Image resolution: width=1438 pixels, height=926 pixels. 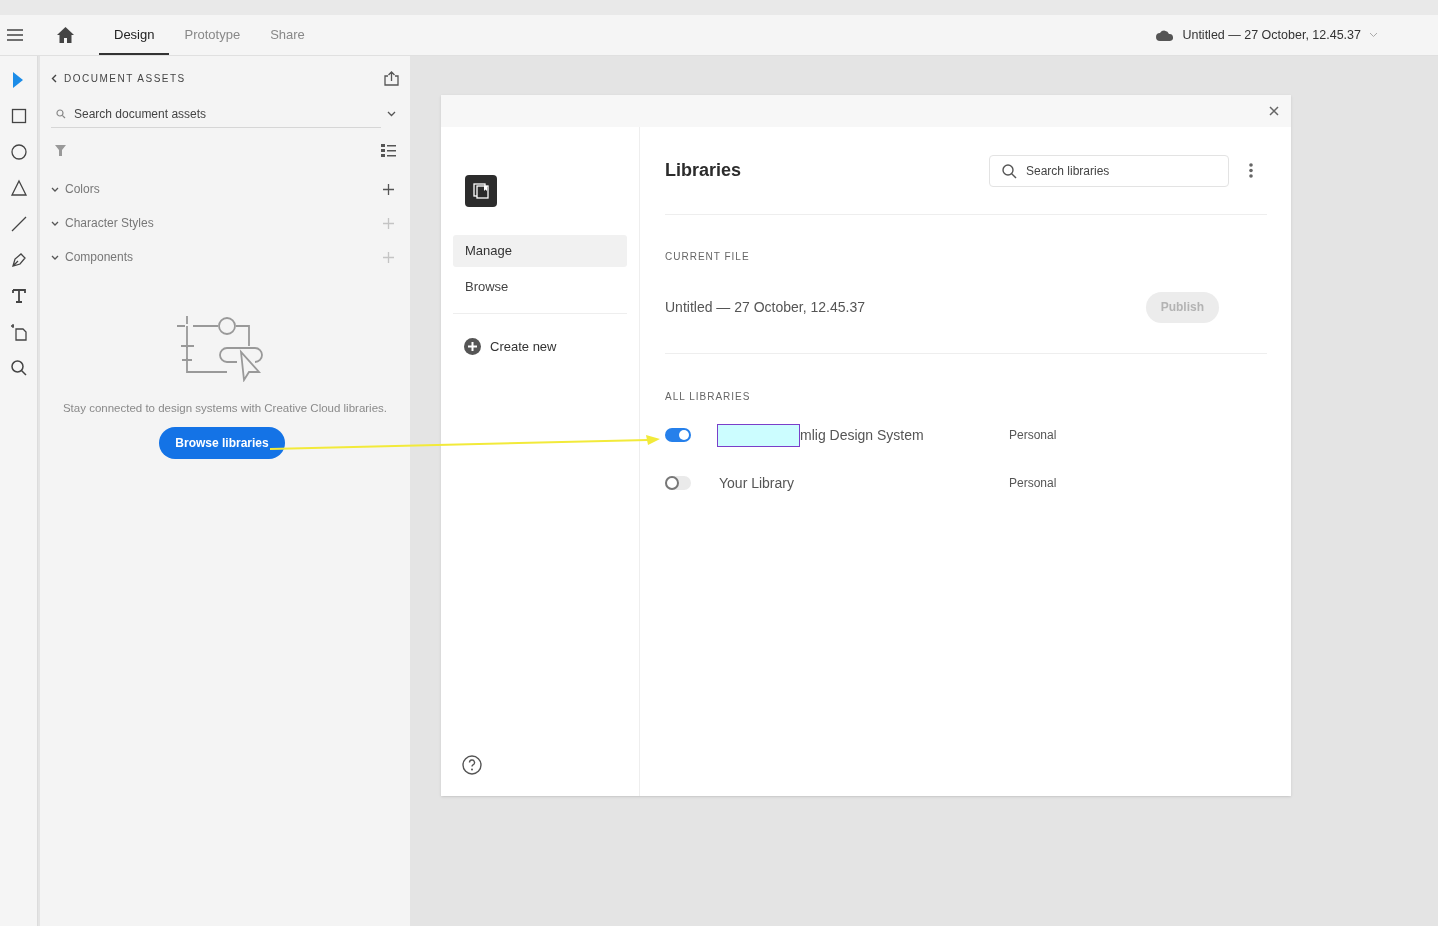 I want to click on artboard-icon, so click(x=18, y=332).